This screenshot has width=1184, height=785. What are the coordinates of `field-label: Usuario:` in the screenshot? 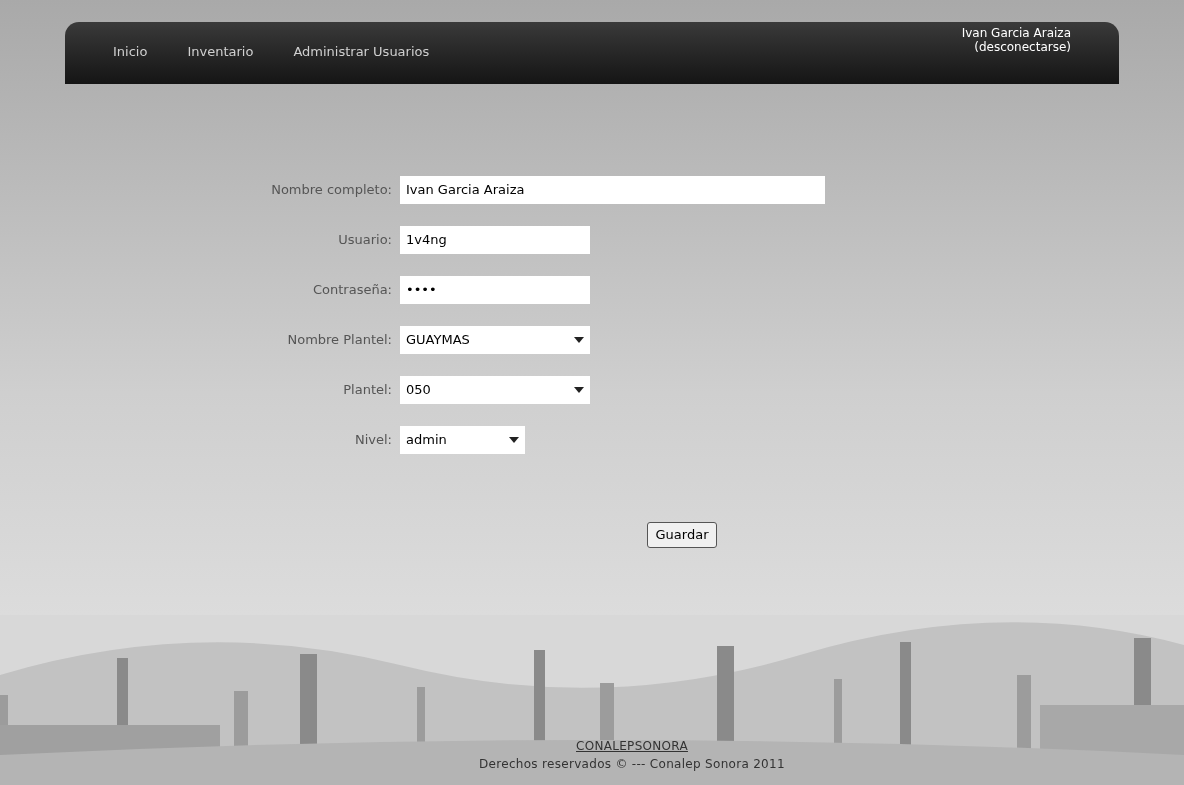 It's located at (365, 240).